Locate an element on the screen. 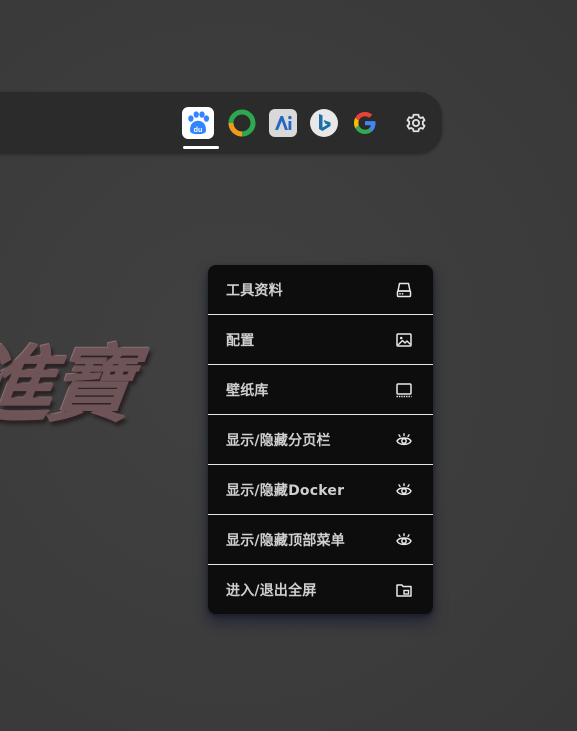 The height and width of the screenshot is (731, 577). menu-item-label: 进入/退出全屏 is located at coordinates (271, 590).